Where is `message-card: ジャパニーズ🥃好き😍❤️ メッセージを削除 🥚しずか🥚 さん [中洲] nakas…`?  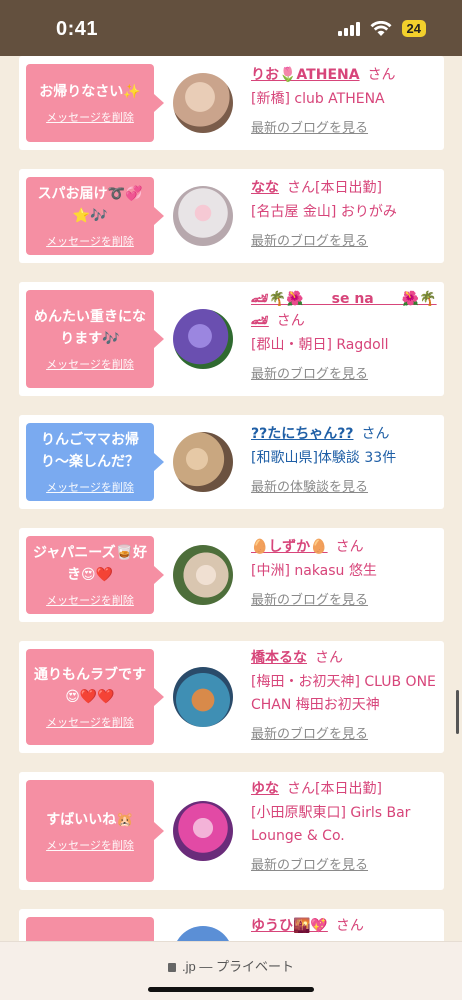 message-card: ジャパニーズ🥃好き😍❤️ メッセージを削除 🥚しずか🥚 さん [中洲] nakas… is located at coordinates (231, 575).